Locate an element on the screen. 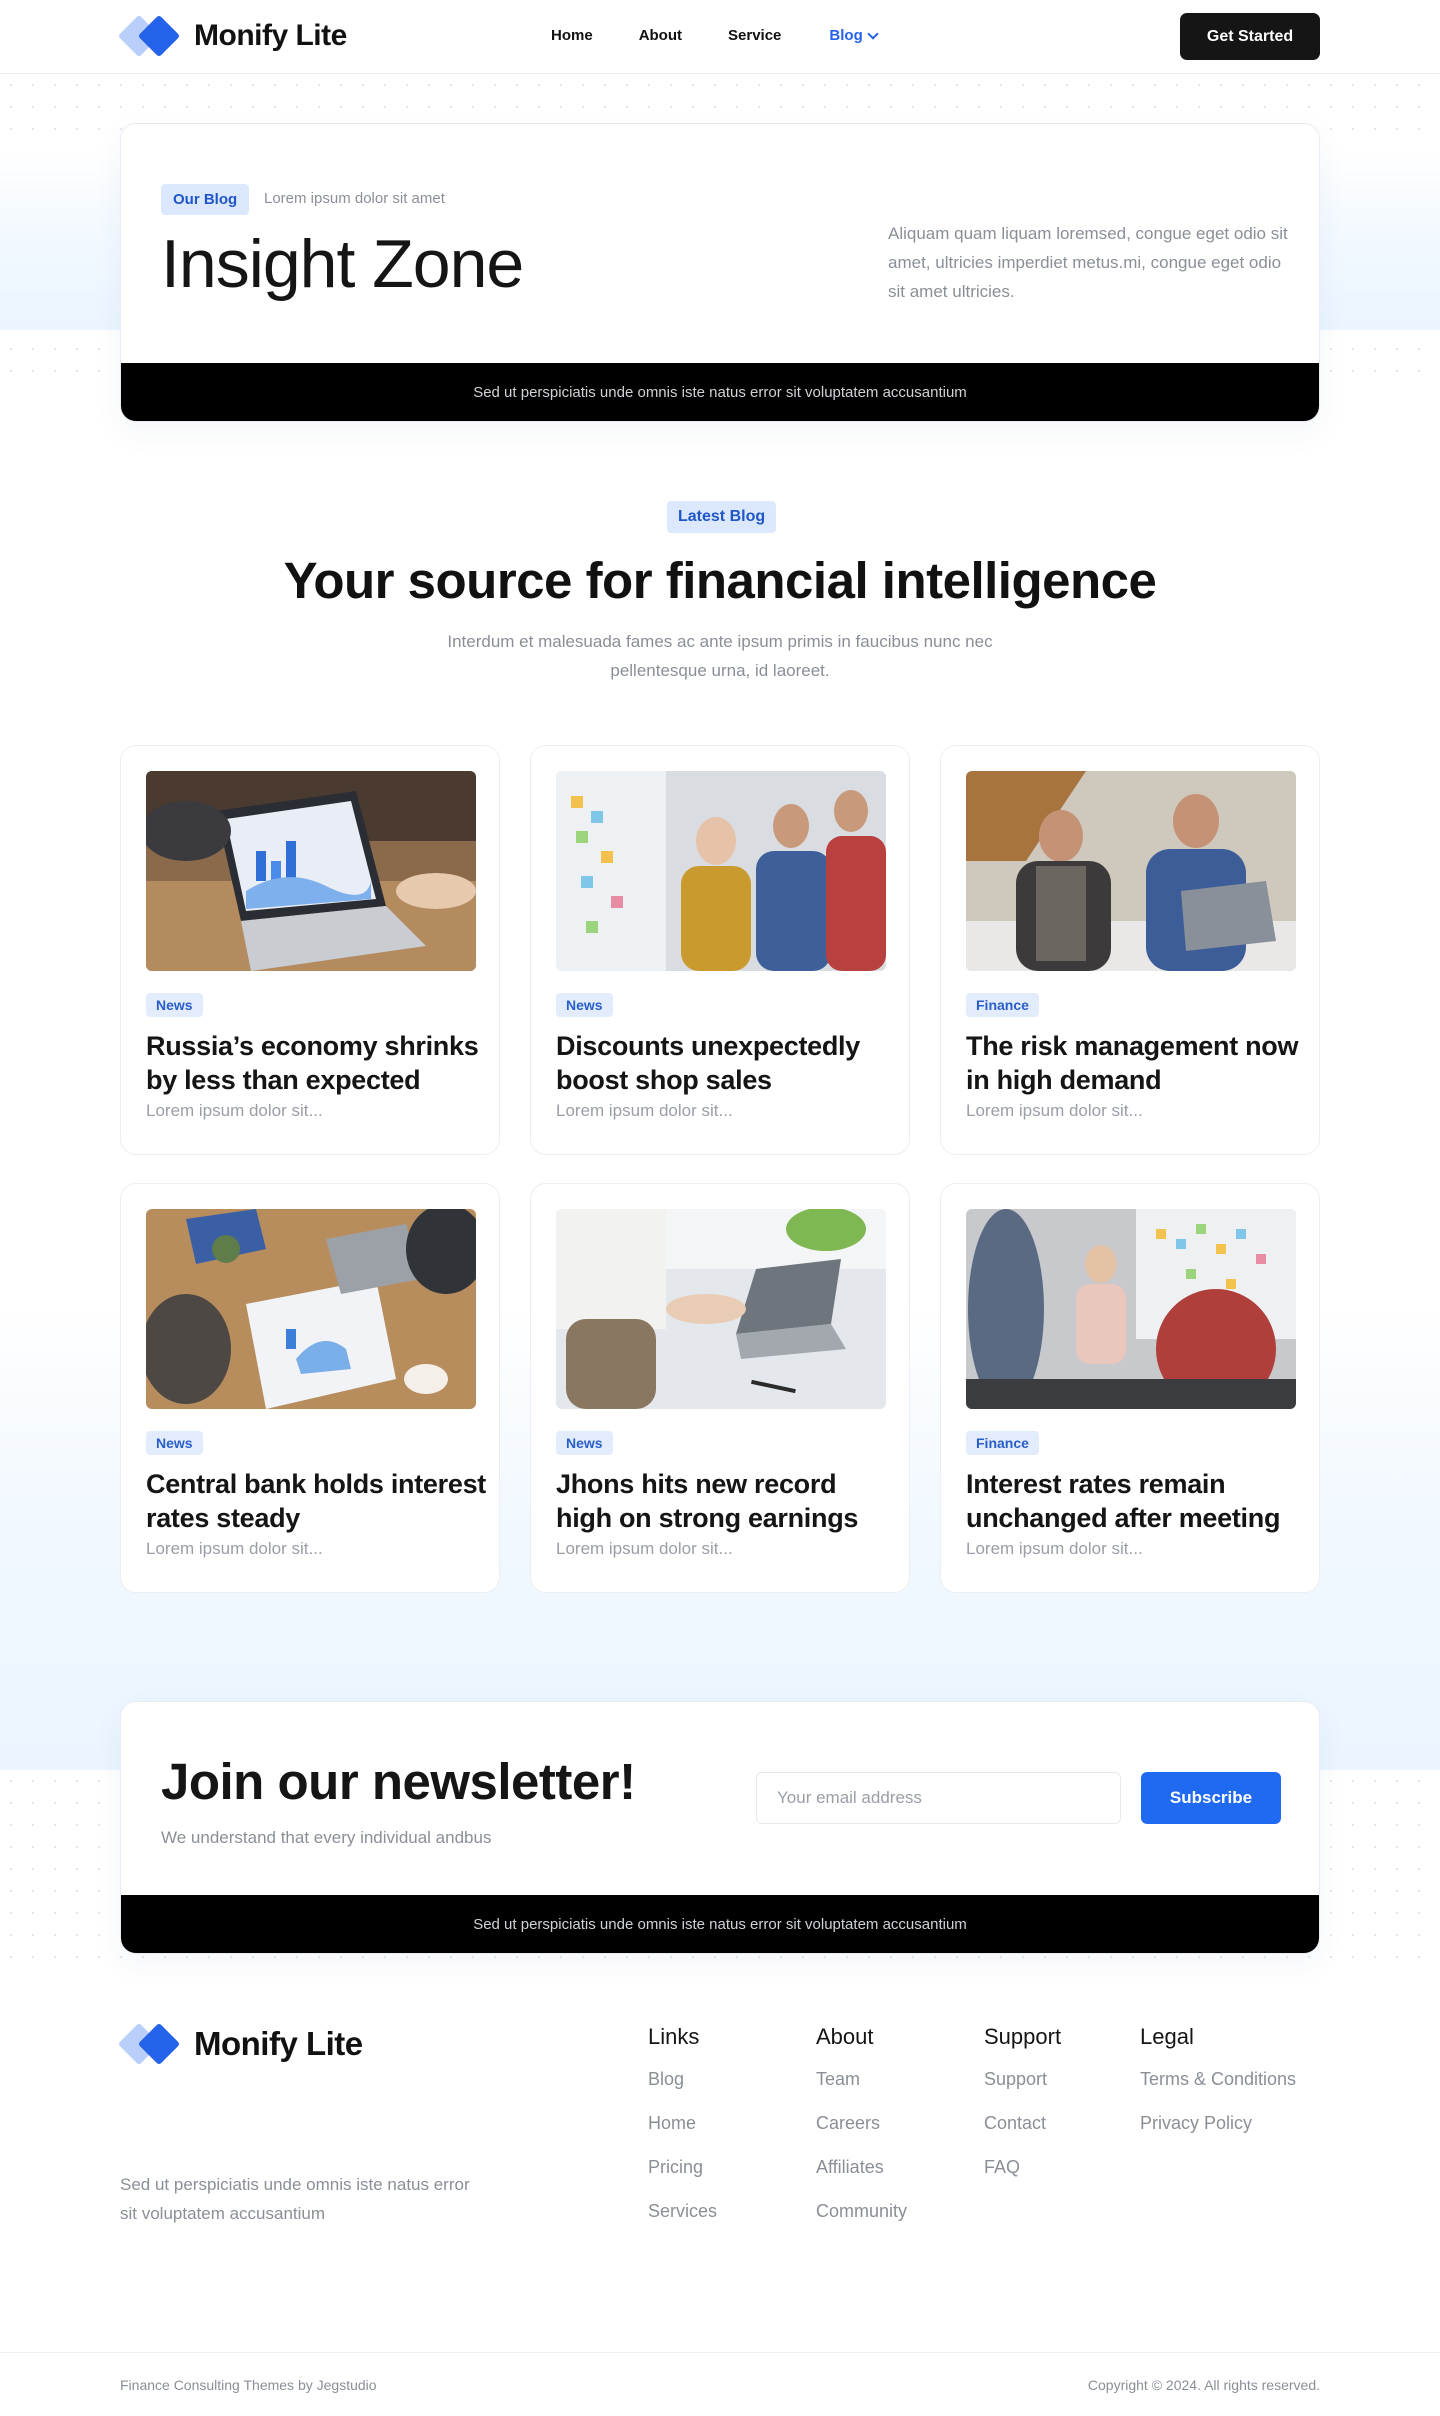 The width and height of the screenshot is (1440, 2416). footer-column-links: Links Blog Home Pricing Services is located at coordinates (682, 2134).